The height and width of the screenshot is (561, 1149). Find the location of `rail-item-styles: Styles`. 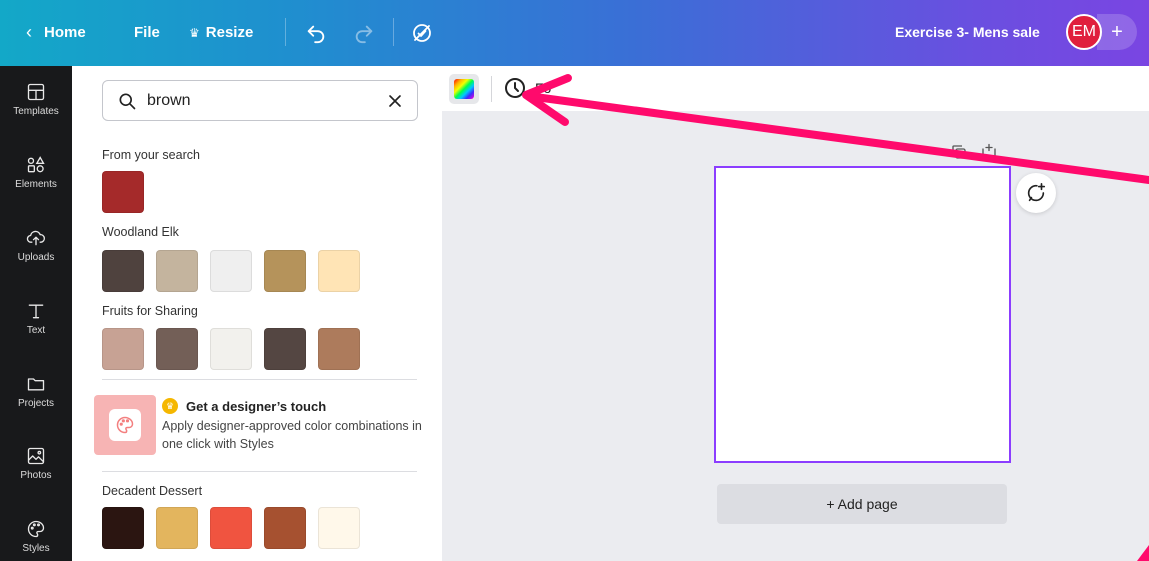

rail-item-styles: Styles is located at coordinates (36, 536).